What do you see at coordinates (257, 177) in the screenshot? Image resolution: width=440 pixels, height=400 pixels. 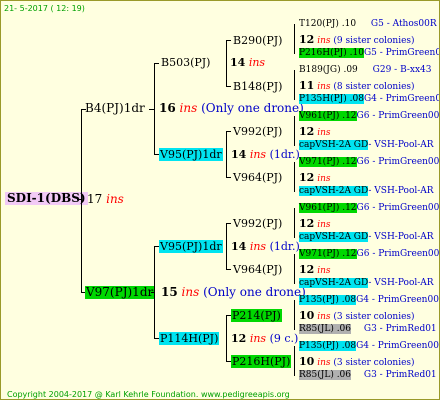 I see `g3-queen-3: V964(PJ)` at bounding box center [257, 177].